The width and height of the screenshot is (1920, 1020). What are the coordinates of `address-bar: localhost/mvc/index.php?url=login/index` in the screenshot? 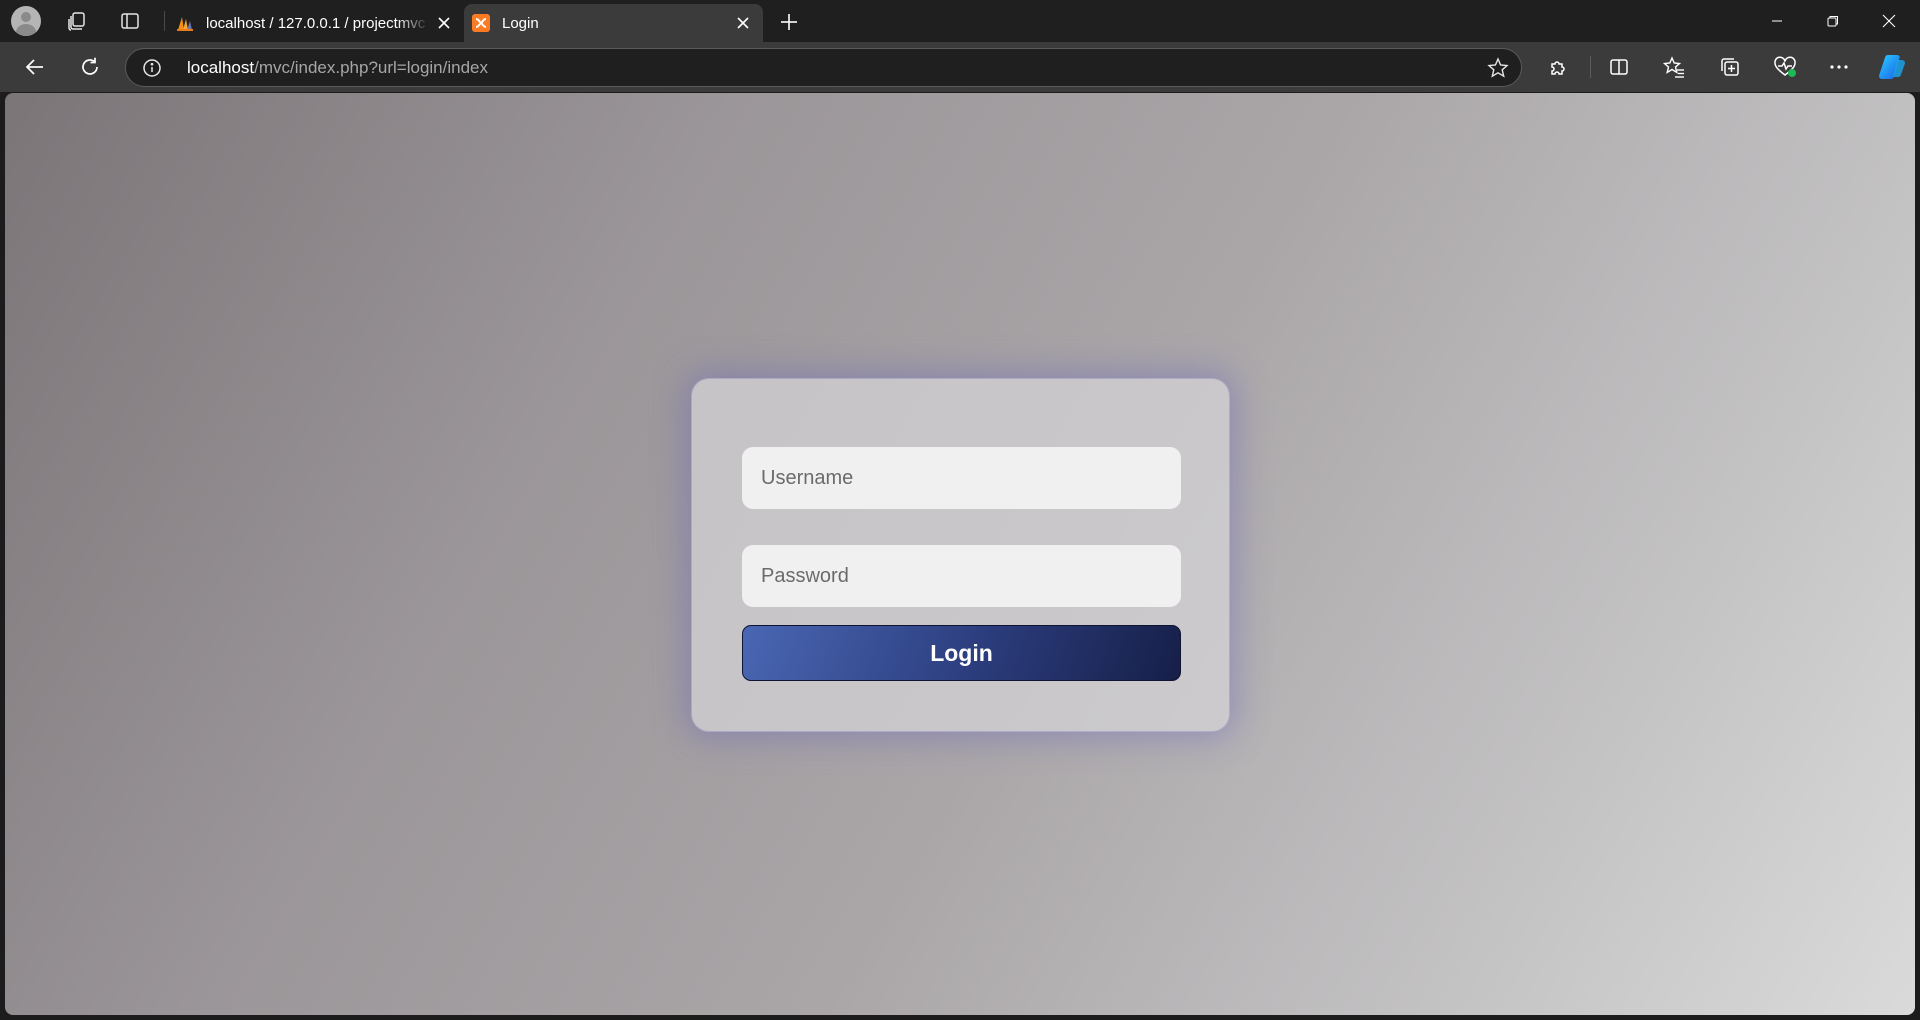 It's located at (823, 67).